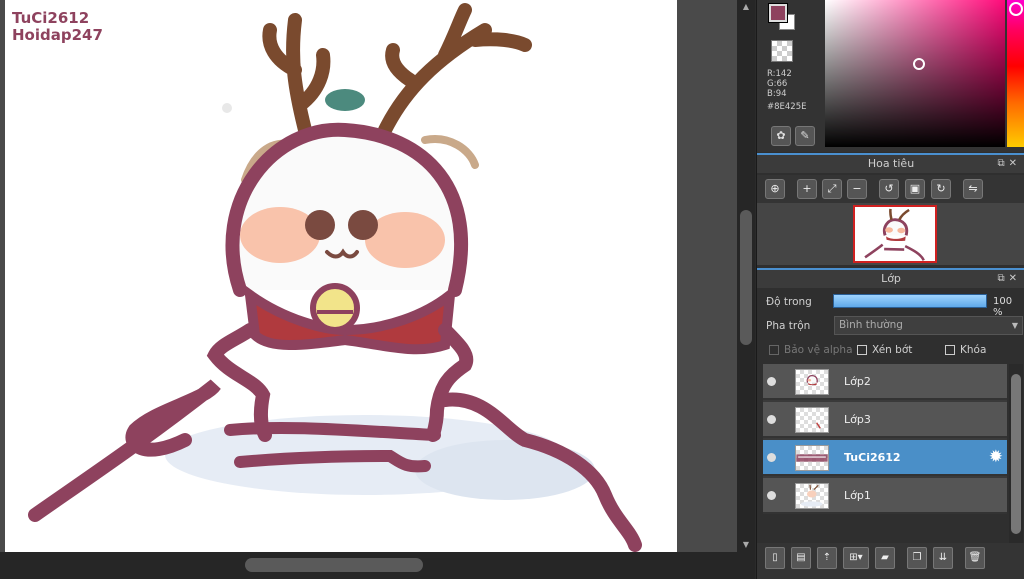 The height and width of the screenshot is (579, 1024). Describe the element at coordinates (774, 350) in the screenshot. I see `protect-alpha-checkbox` at that location.